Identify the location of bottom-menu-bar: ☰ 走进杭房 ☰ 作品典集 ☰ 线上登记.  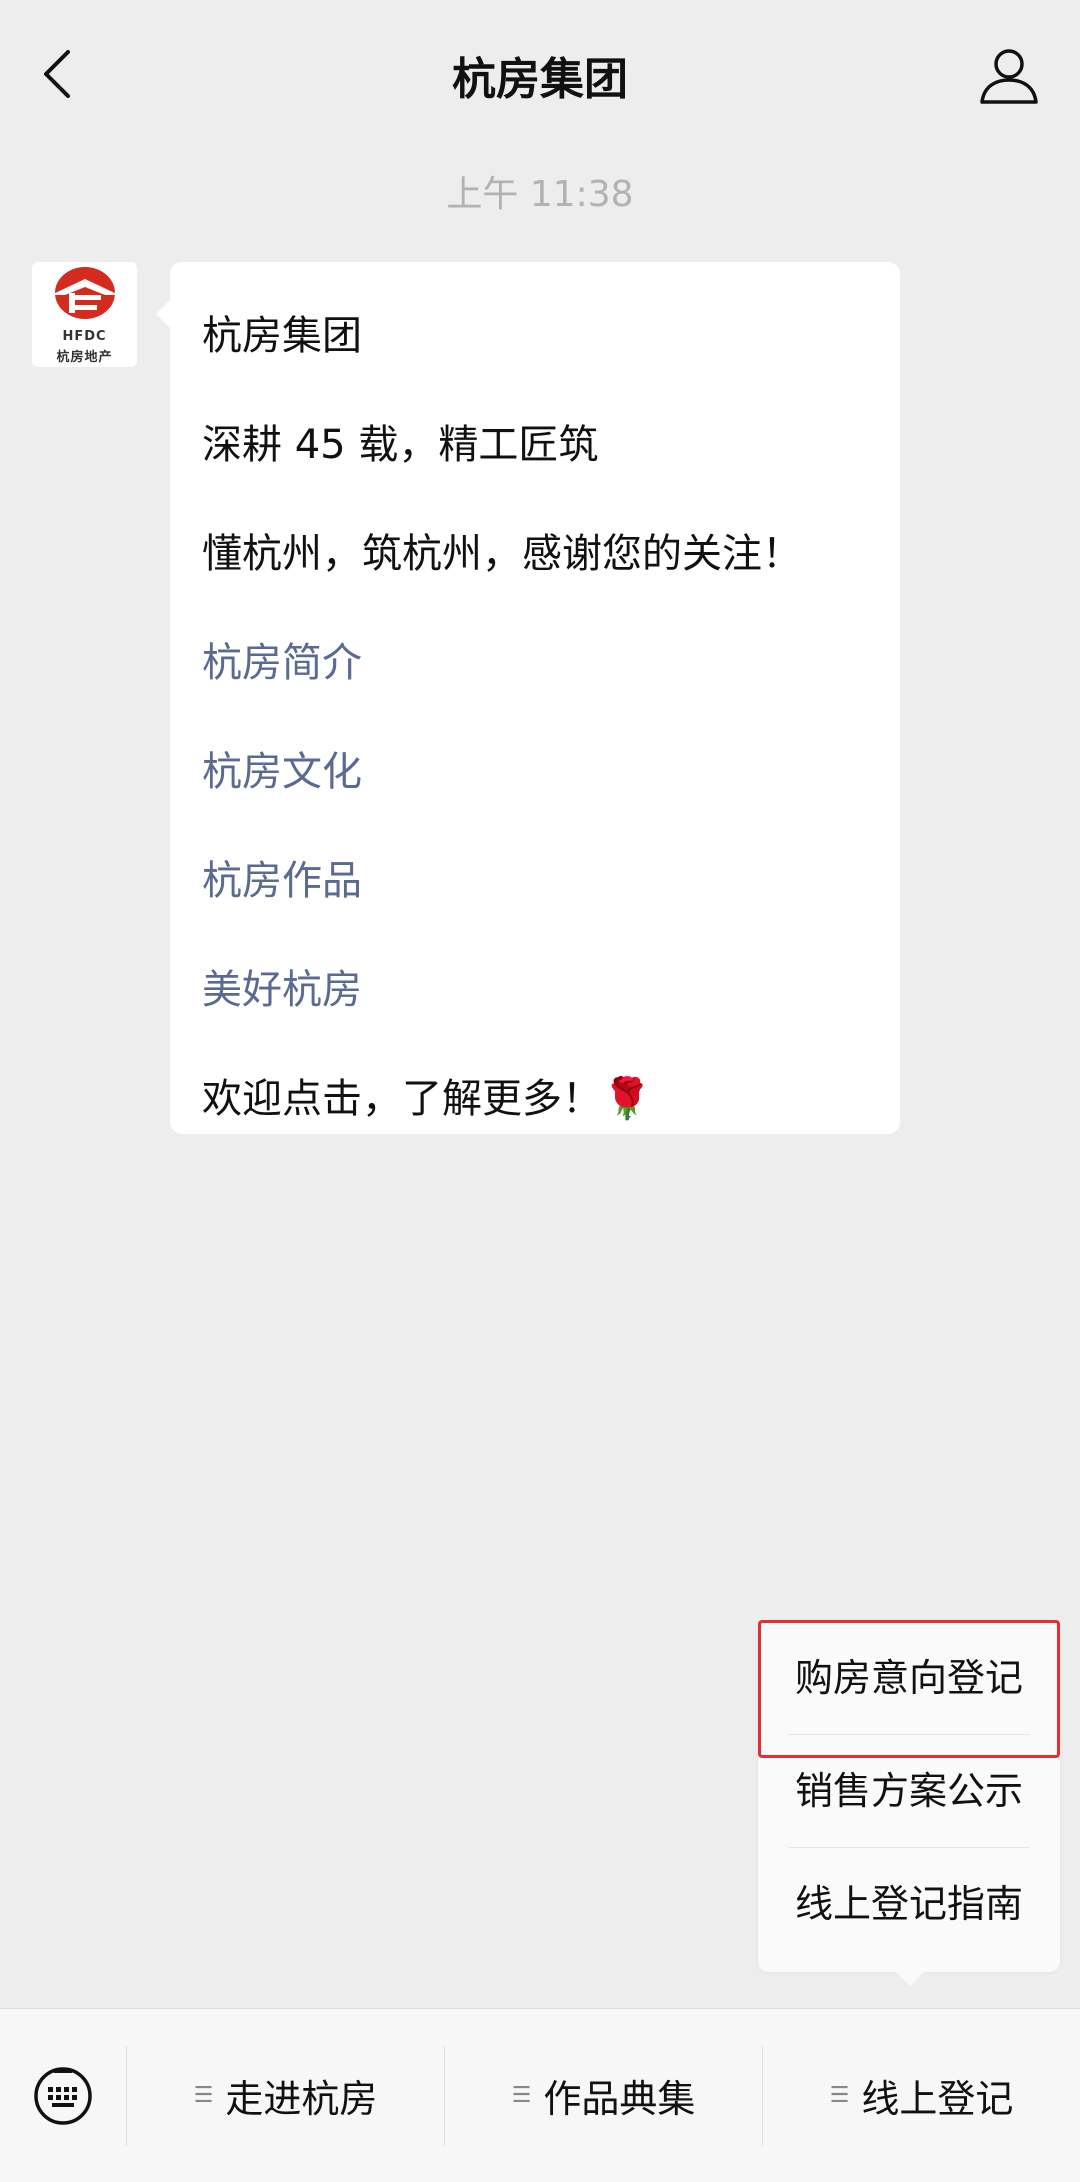
(540, 2095).